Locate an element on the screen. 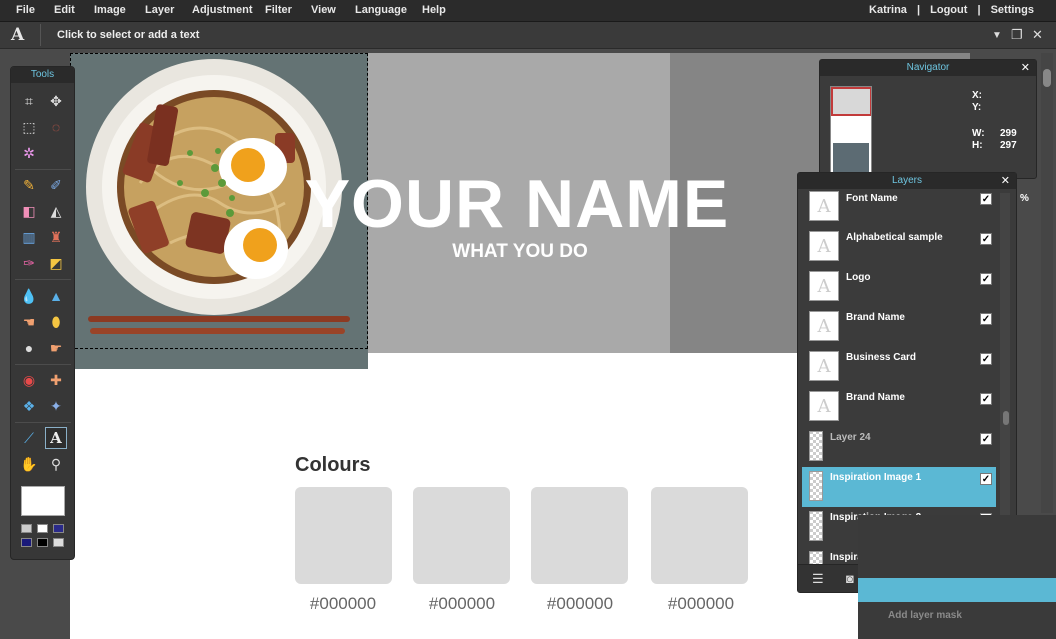  layer-name: Inspiration Image 1 is located at coordinates (875, 477).